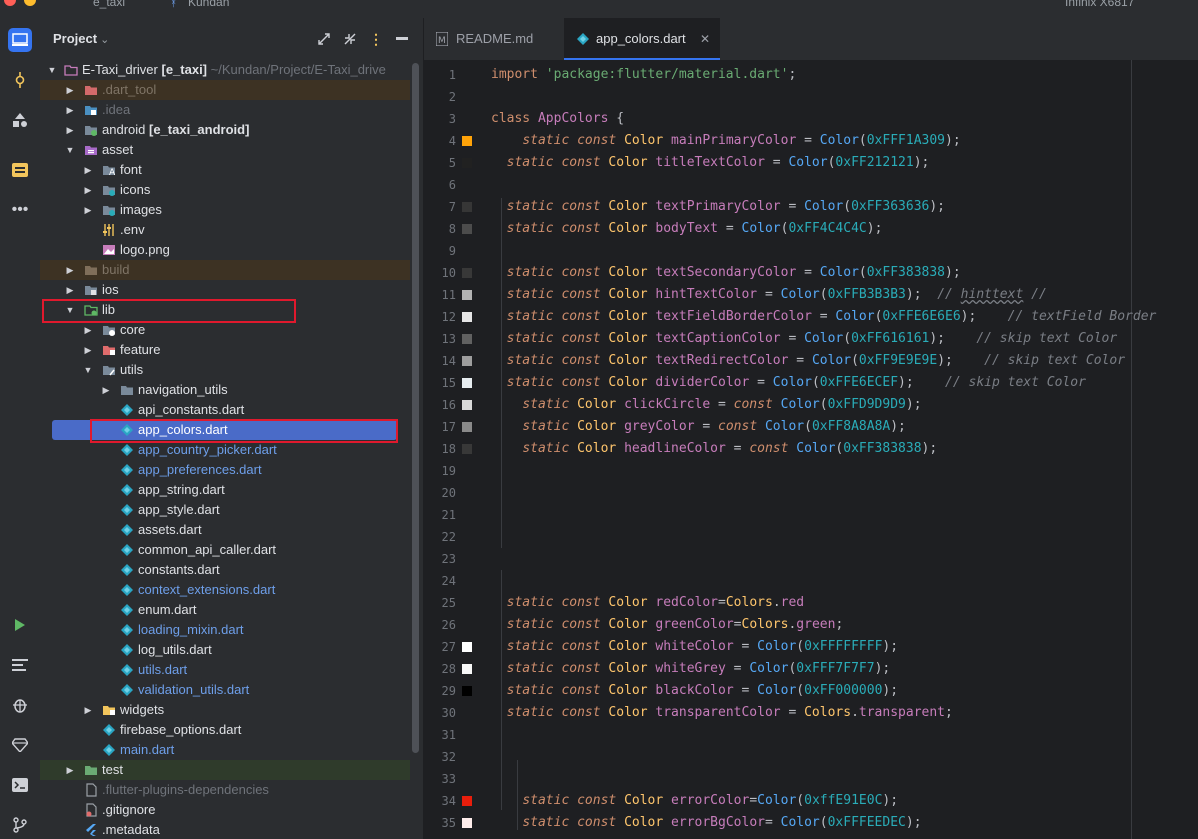 The height and width of the screenshot is (839, 1198). I want to click on tree-item-metadata: .metadata, so click(225, 829).